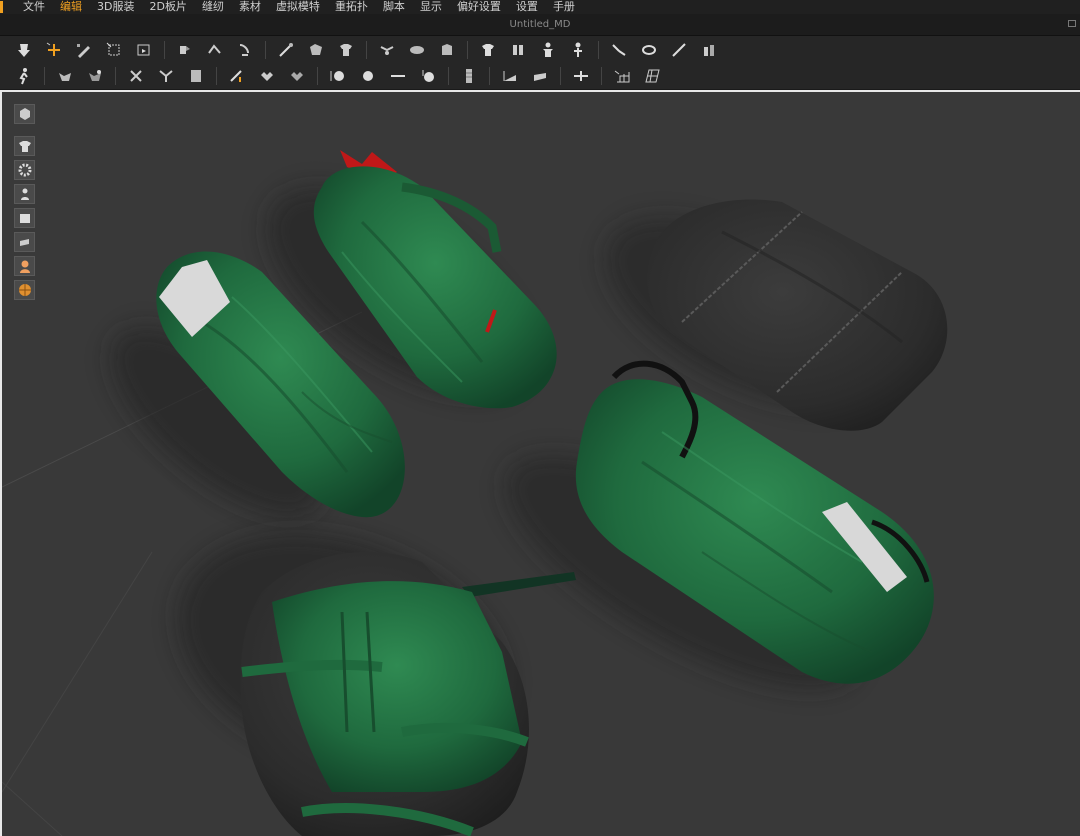  Describe the element at coordinates (488, 50) in the screenshot. I see `shirt-front-icon` at that location.